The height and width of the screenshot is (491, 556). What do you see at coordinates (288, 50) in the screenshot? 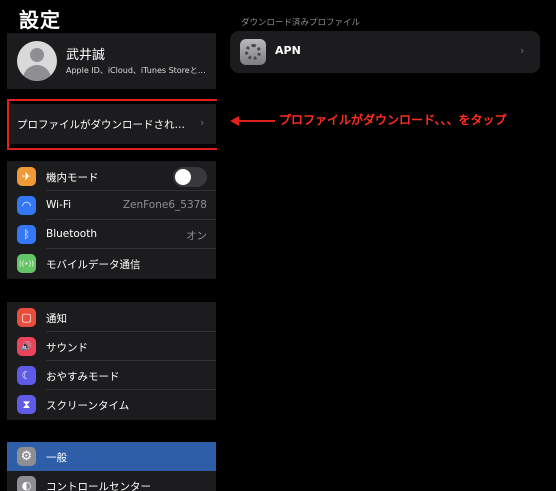
I see `apn-profile-name: APN` at bounding box center [288, 50].